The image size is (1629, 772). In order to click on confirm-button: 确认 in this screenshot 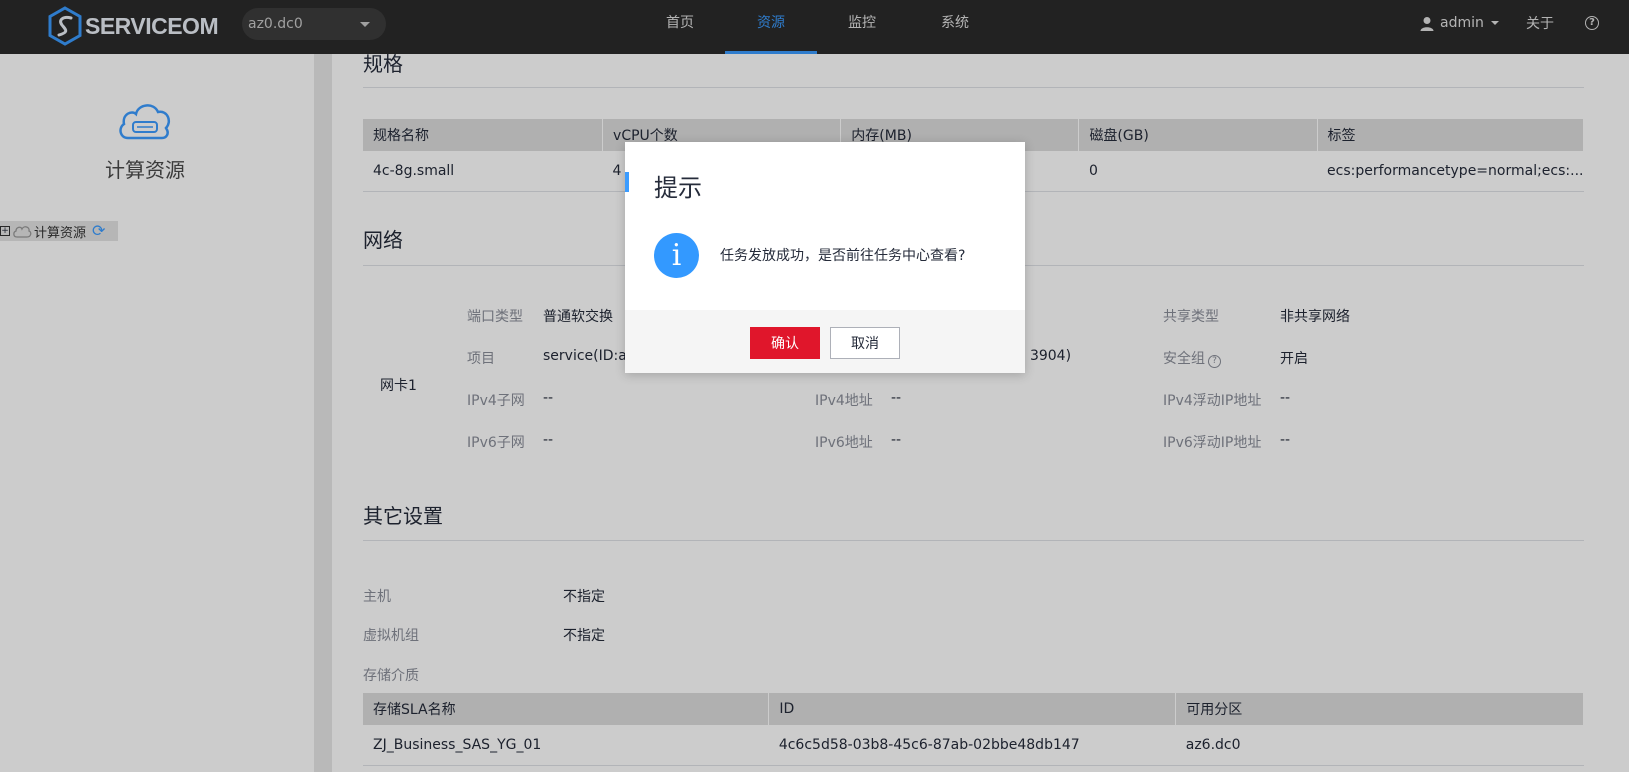, I will do `click(785, 343)`.